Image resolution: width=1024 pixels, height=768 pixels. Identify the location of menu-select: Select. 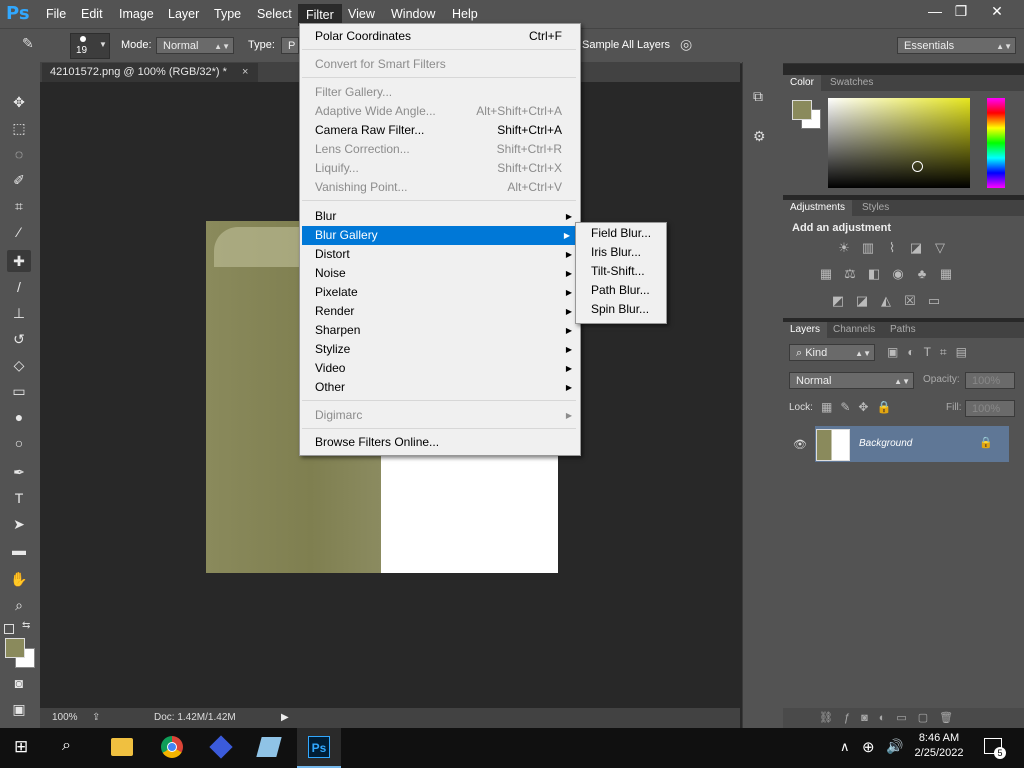
(274, 14).